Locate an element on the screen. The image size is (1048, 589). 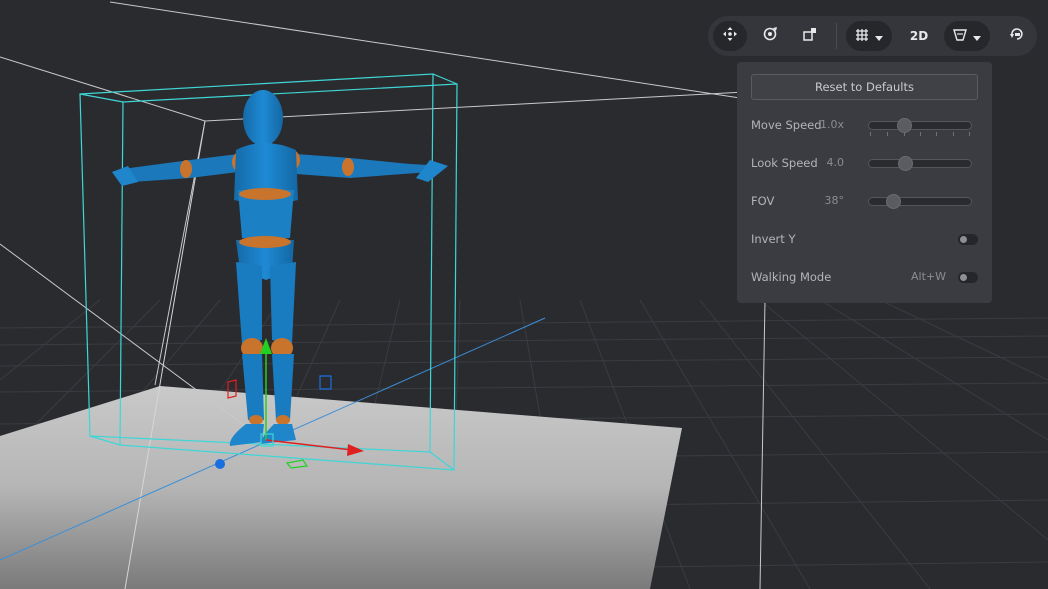
move-tool-button is located at coordinates (730, 36).